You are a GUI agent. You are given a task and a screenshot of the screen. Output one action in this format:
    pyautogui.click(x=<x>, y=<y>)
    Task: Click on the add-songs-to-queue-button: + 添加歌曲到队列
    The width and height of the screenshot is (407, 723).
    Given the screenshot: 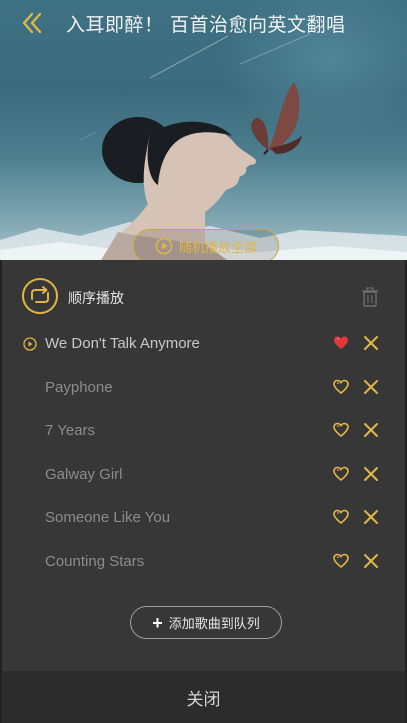 What is the action you would take?
    pyautogui.click(x=206, y=622)
    